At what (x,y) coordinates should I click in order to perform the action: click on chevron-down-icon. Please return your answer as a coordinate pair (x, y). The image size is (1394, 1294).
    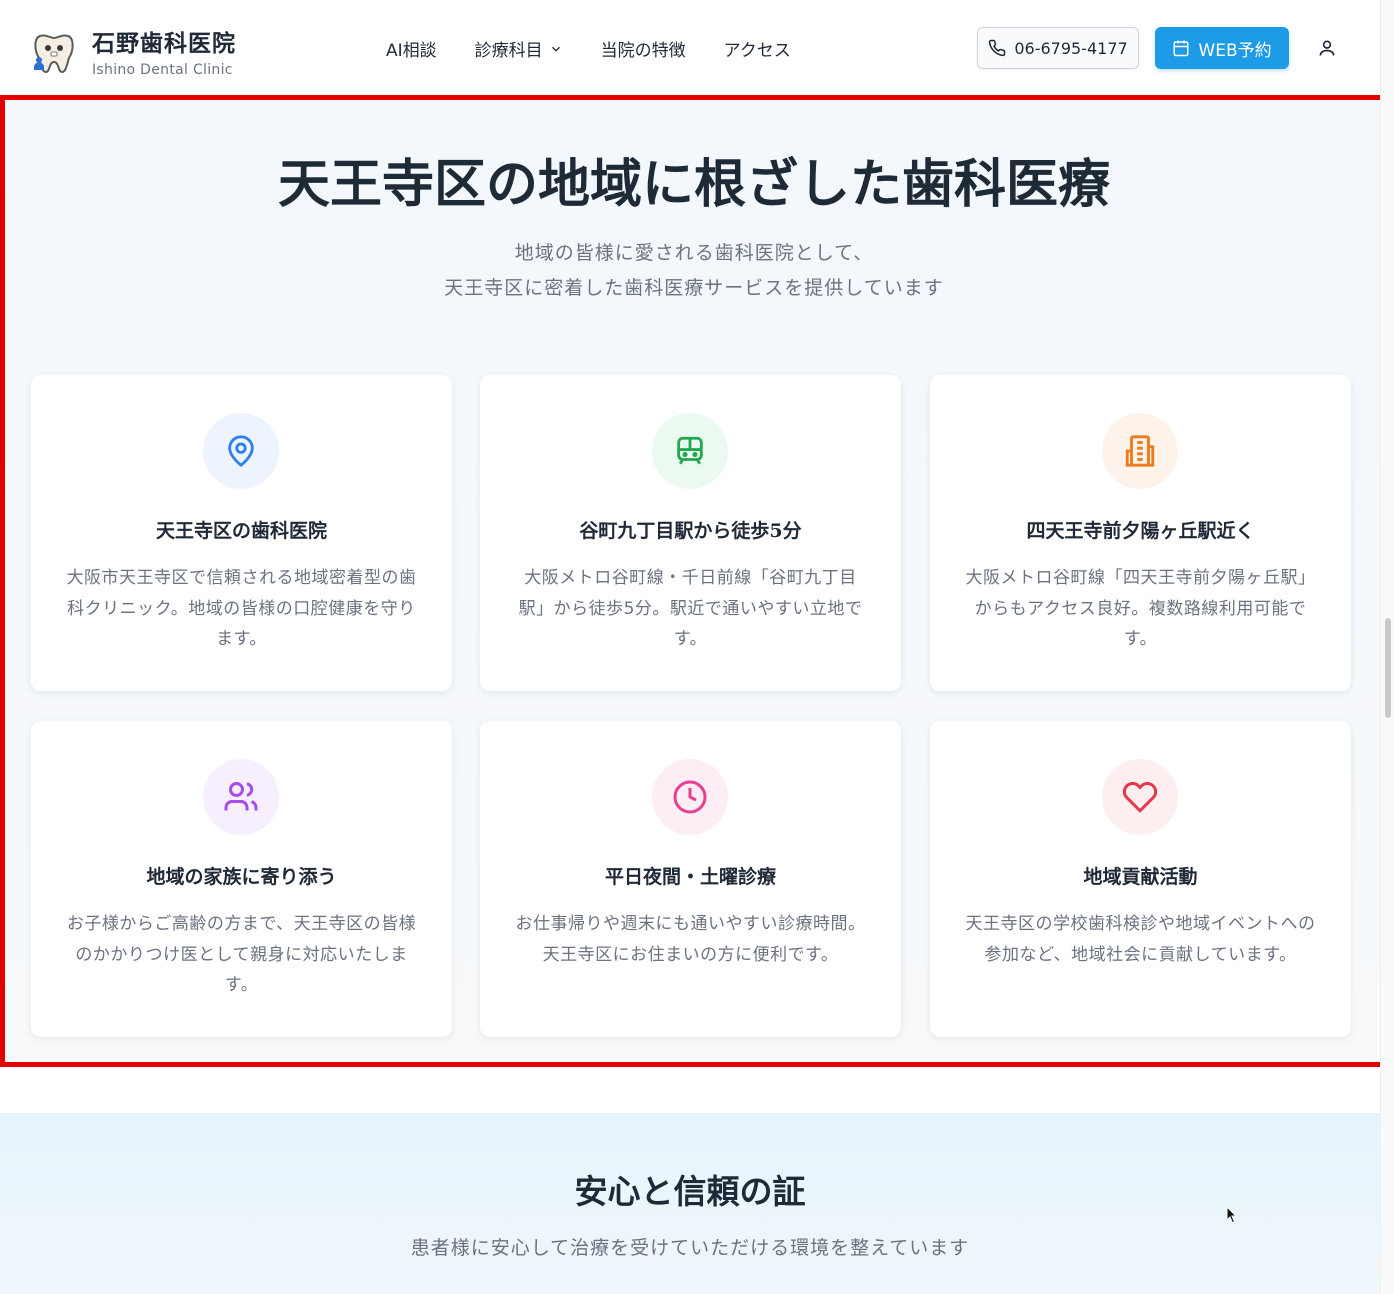
    Looking at the image, I should click on (555, 49).